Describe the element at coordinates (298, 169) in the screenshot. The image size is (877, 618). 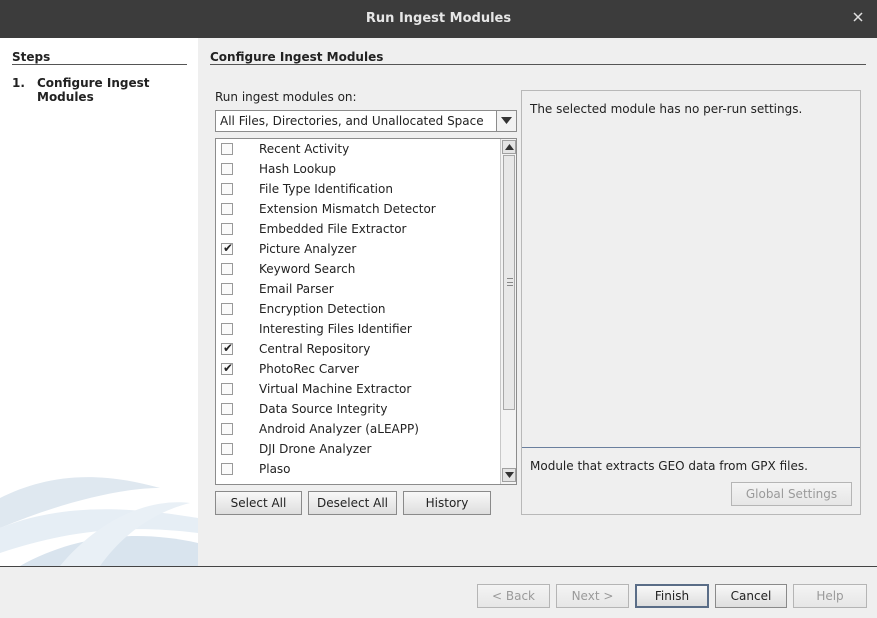
I see `module-label: Hash Lookup` at that location.